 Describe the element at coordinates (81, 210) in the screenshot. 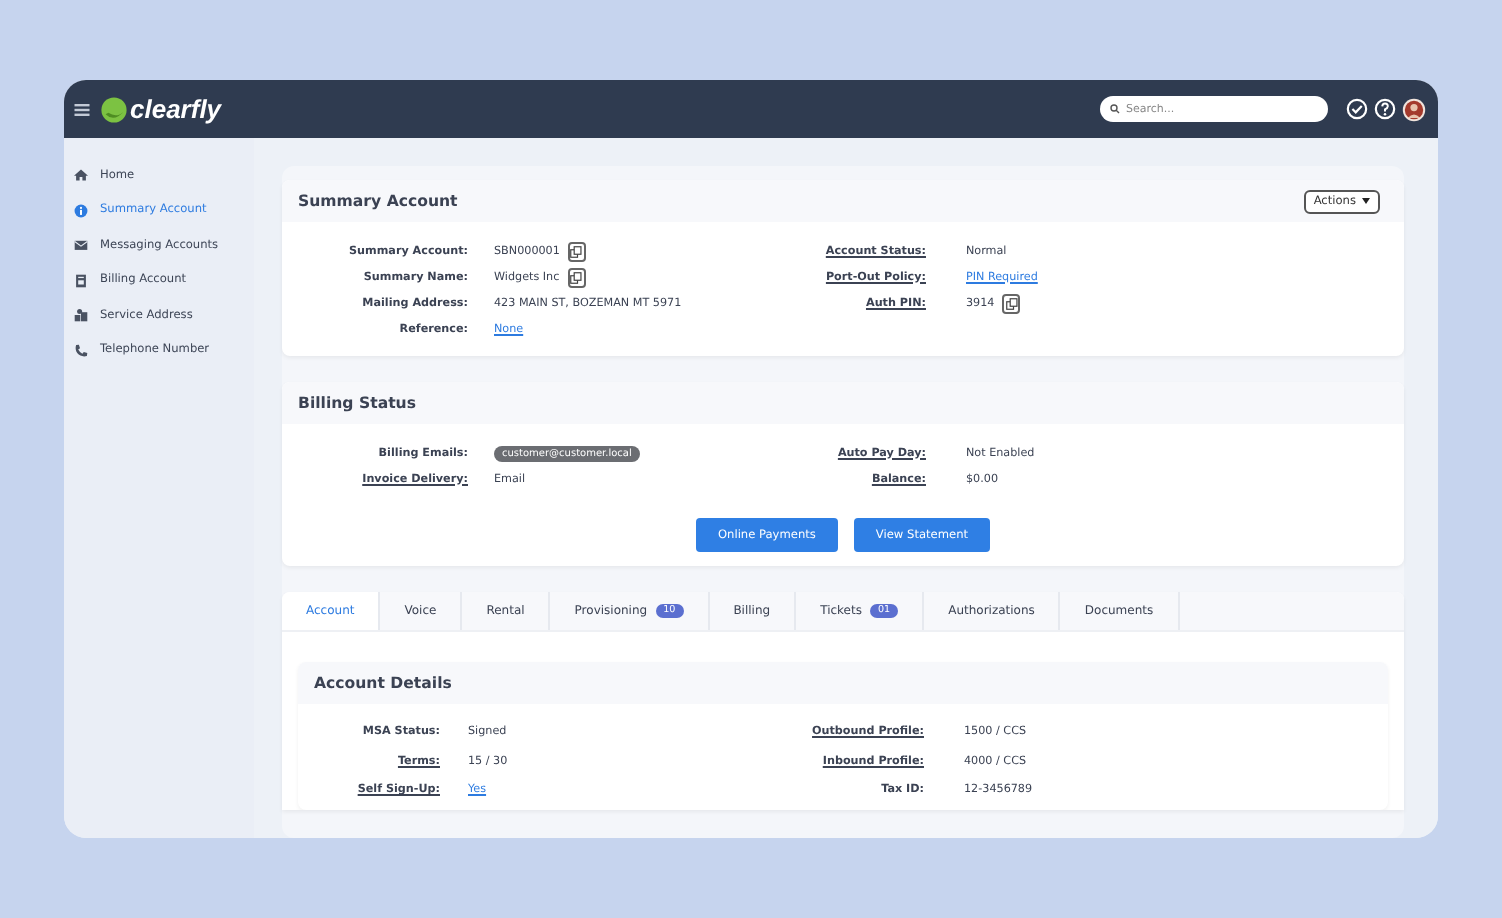

I see `info-icon` at that location.